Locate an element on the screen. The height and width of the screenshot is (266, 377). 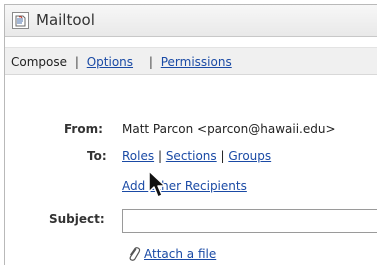
paperclip-icon is located at coordinates (134, 254).